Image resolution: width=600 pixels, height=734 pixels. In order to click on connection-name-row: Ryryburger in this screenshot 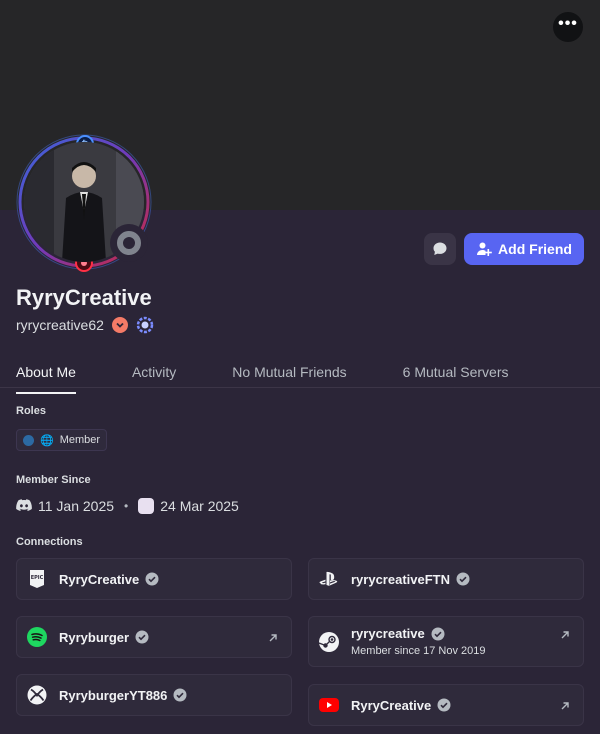, I will do `click(104, 637)`.